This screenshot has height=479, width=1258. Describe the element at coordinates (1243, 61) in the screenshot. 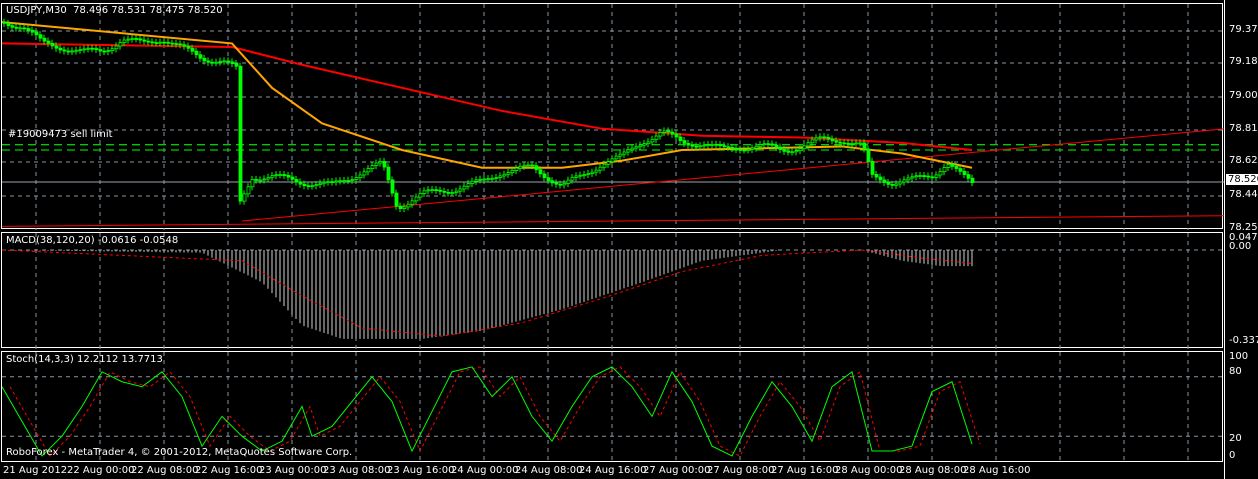

I see `price-axis-label: 79.185` at that location.